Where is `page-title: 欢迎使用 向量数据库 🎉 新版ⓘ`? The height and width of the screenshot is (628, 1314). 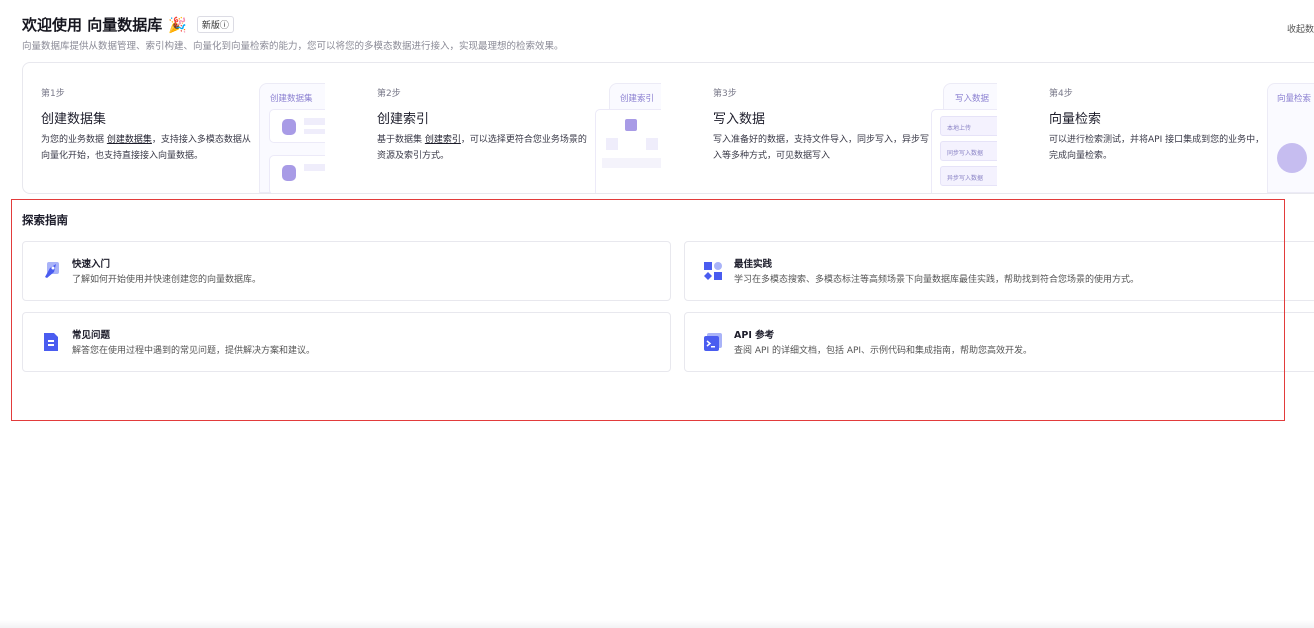 page-title: 欢迎使用 向量数据库 🎉 新版ⓘ is located at coordinates (128, 24).